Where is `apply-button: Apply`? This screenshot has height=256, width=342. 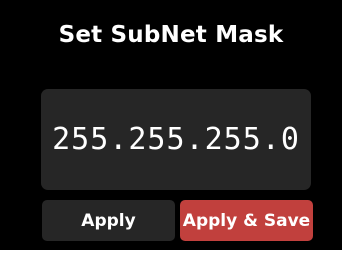 apply-button: Apply is located at coordinates (108, 220).